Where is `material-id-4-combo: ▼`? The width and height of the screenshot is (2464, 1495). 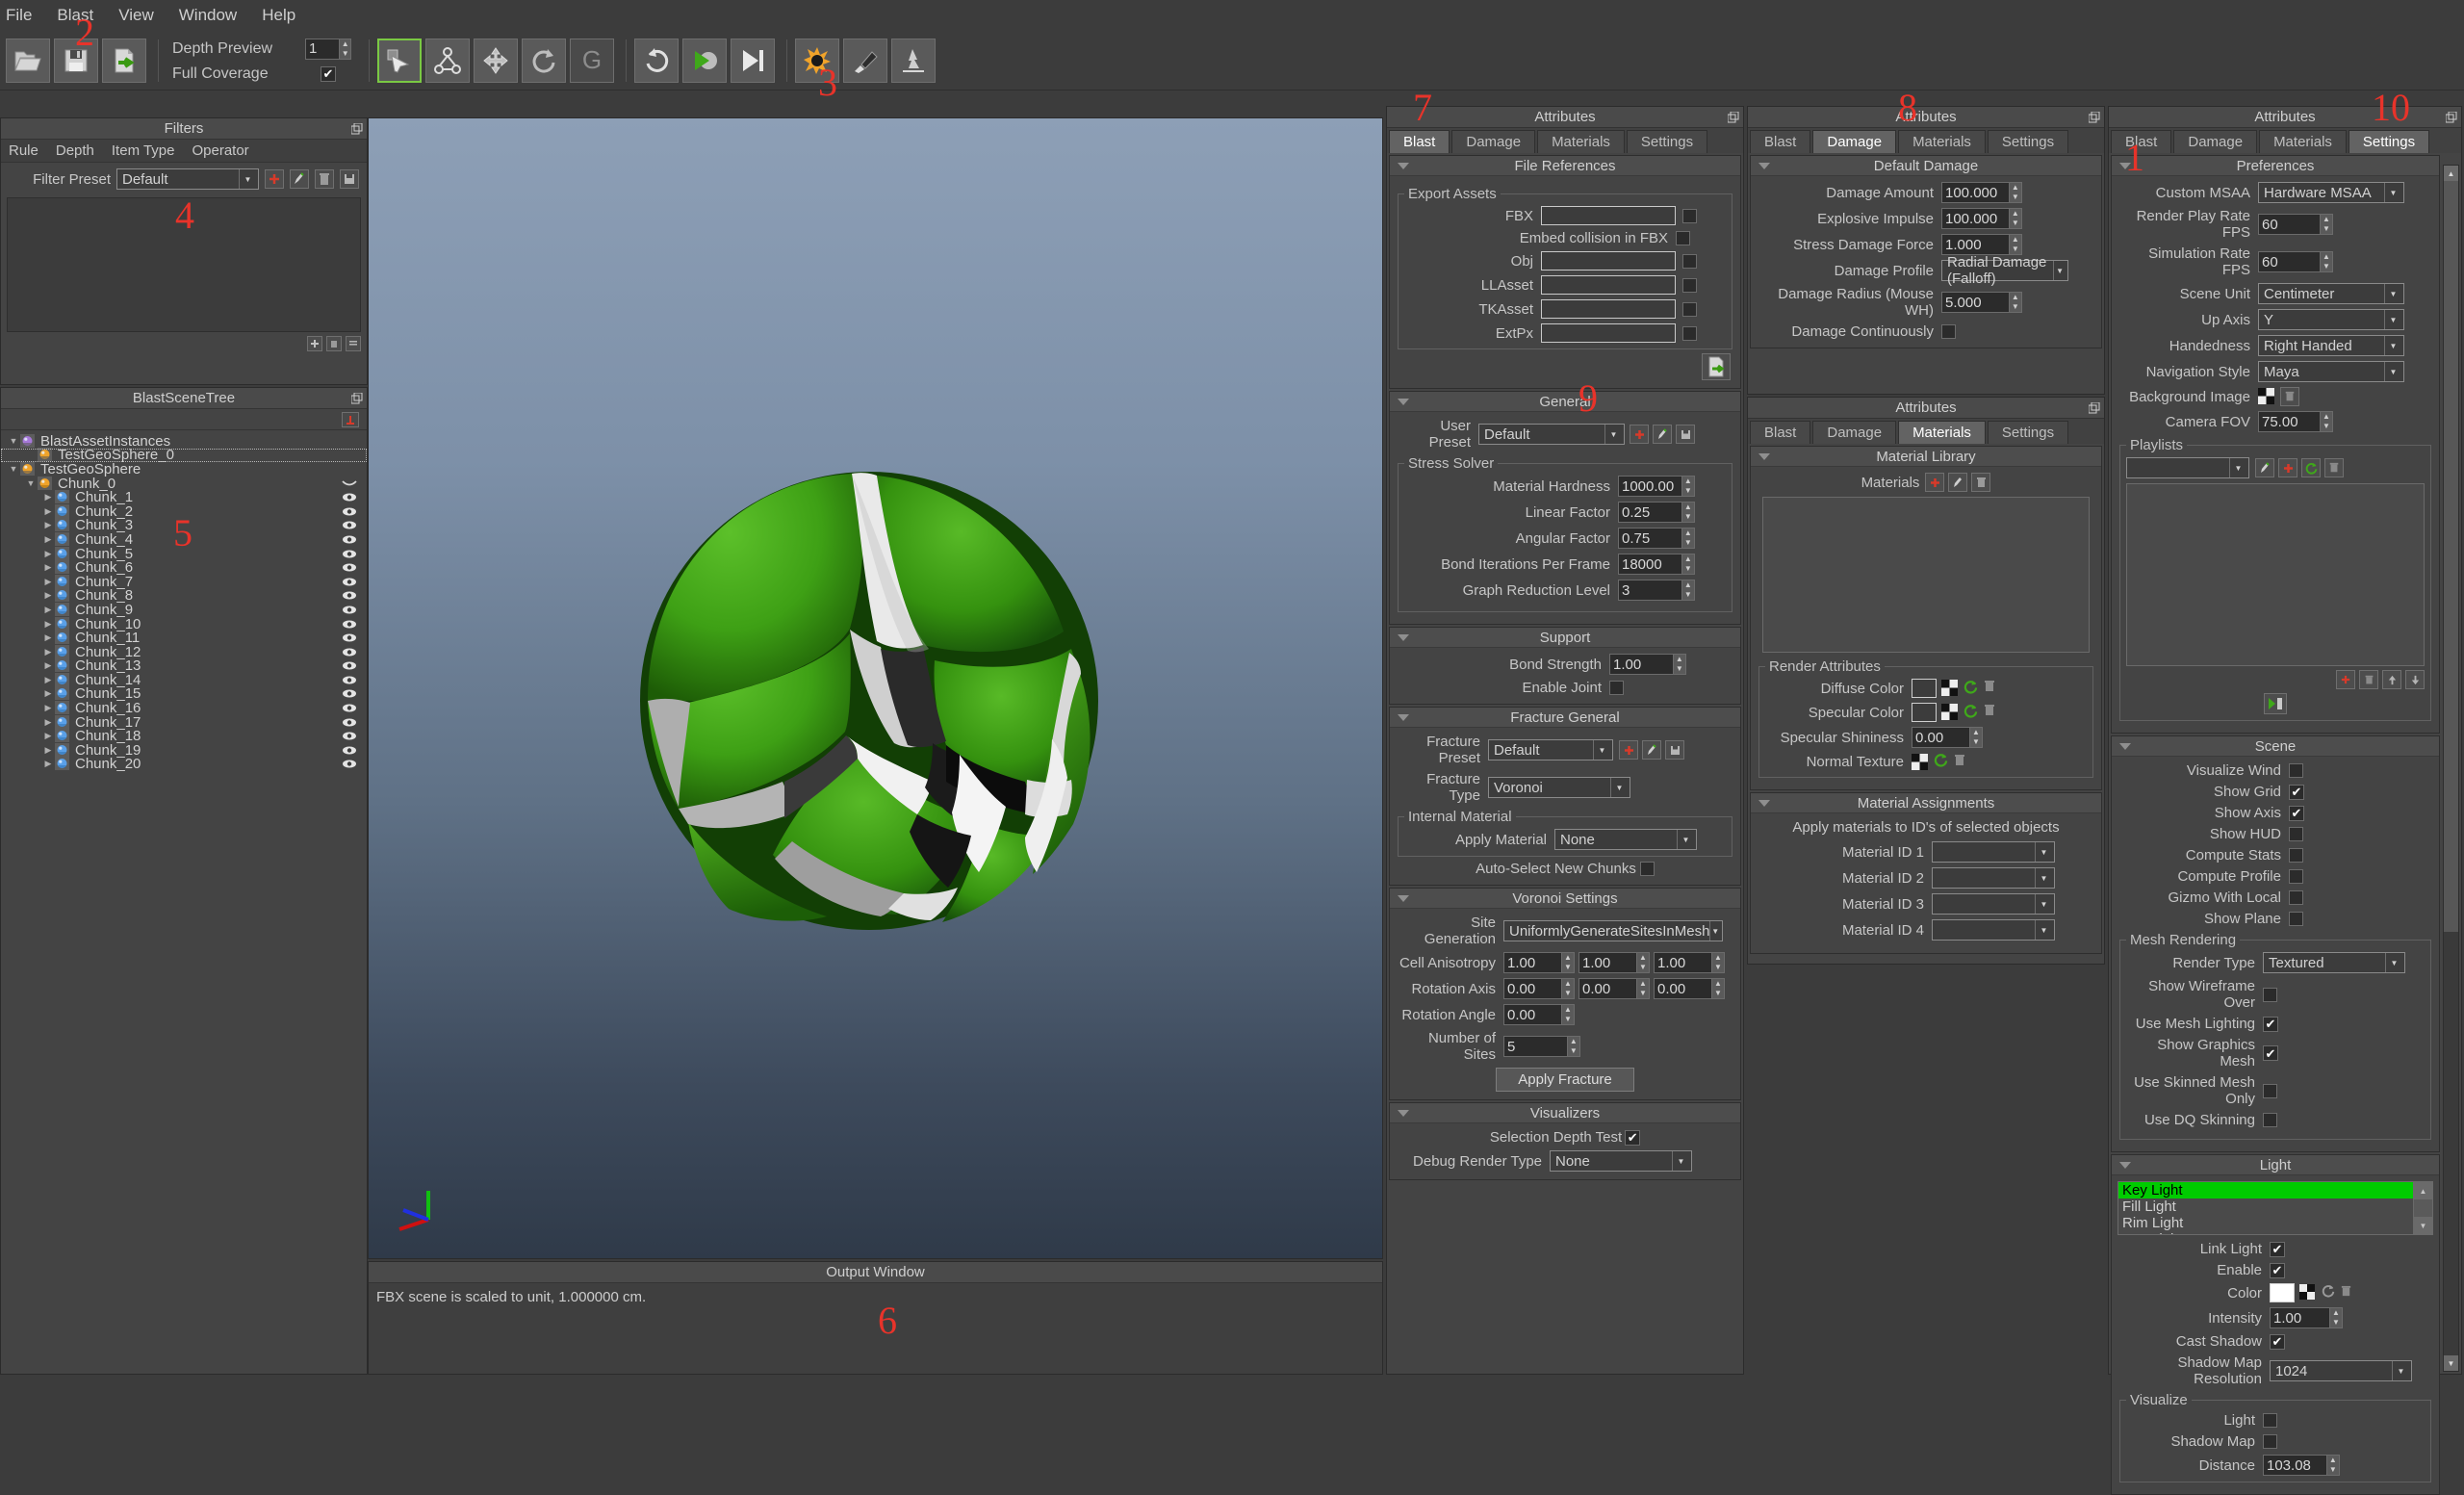
material-id-4-combo: ▼ is located at coordinates (1993, 930).